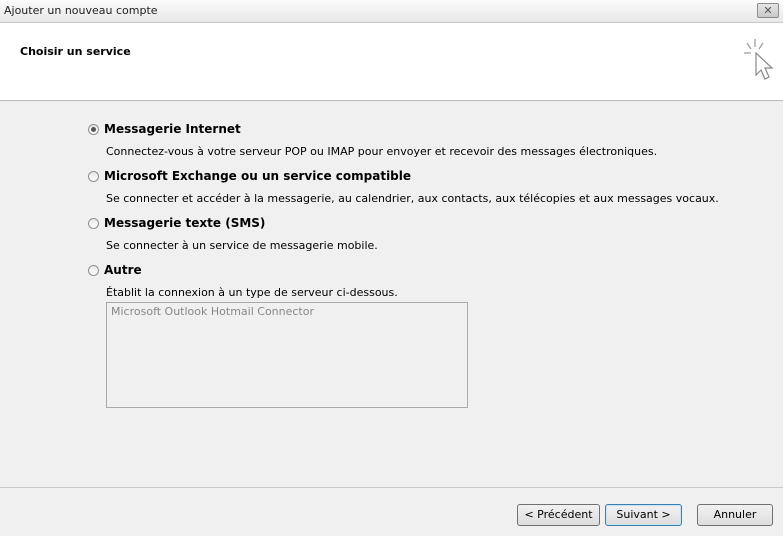  I want to click on cancel-button: Annuler, so click(735, 515).